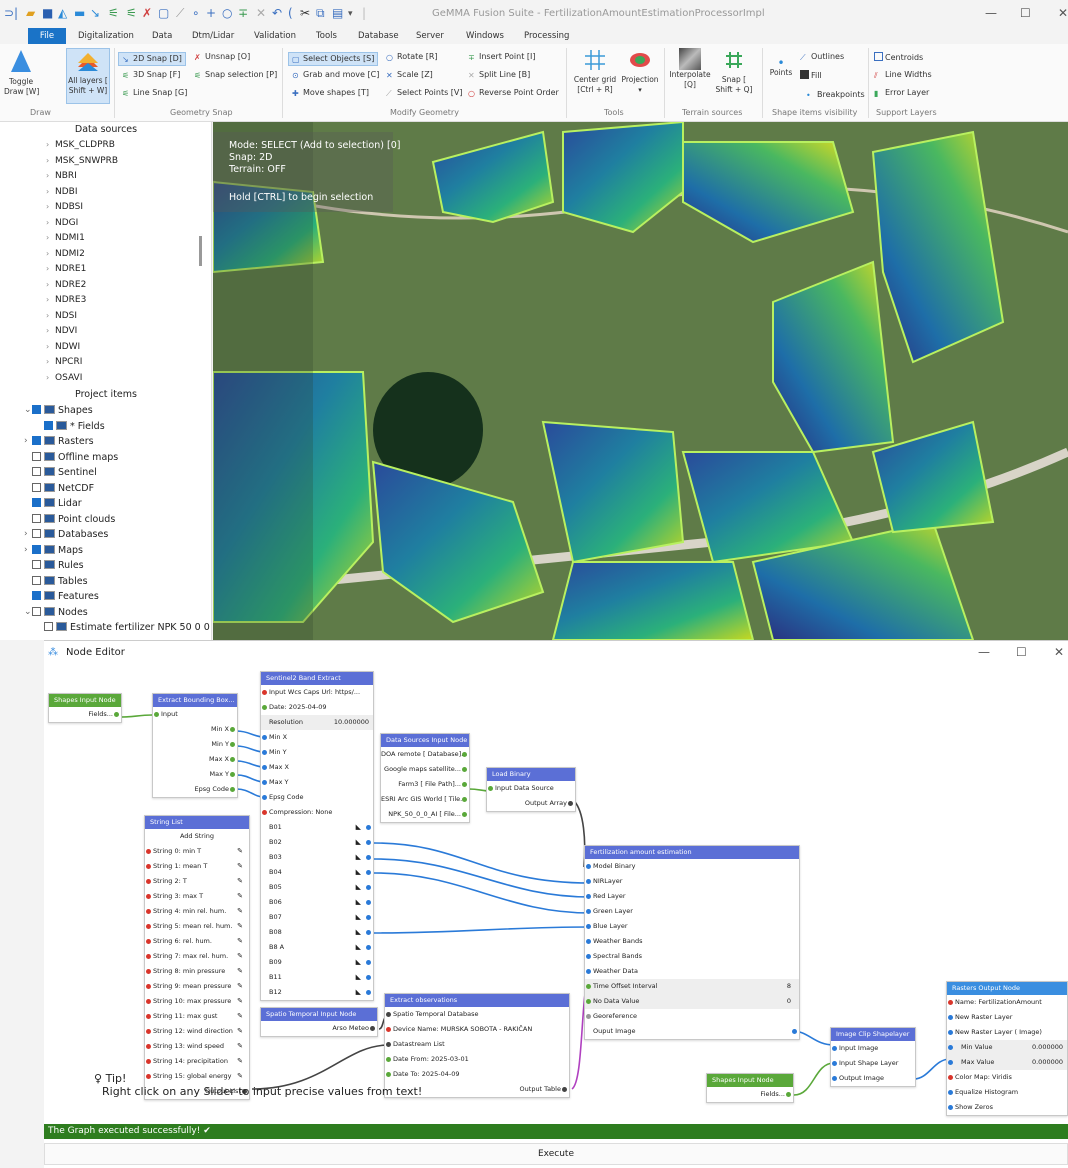 This screenshot has width=1068, height=1168. Describe the element at coordinates (68, 362) in the screenshot. I see `data-source-item: NPCRI` at that location.